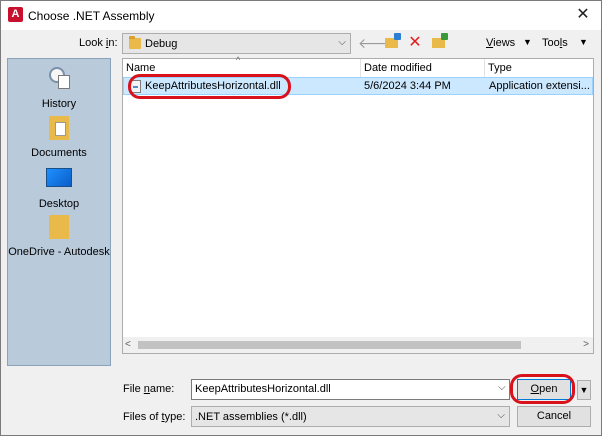 The image size is (602, 436). Describe the element at coordinates (59, 78) in the screenshot. I see `history-icon` at that location.